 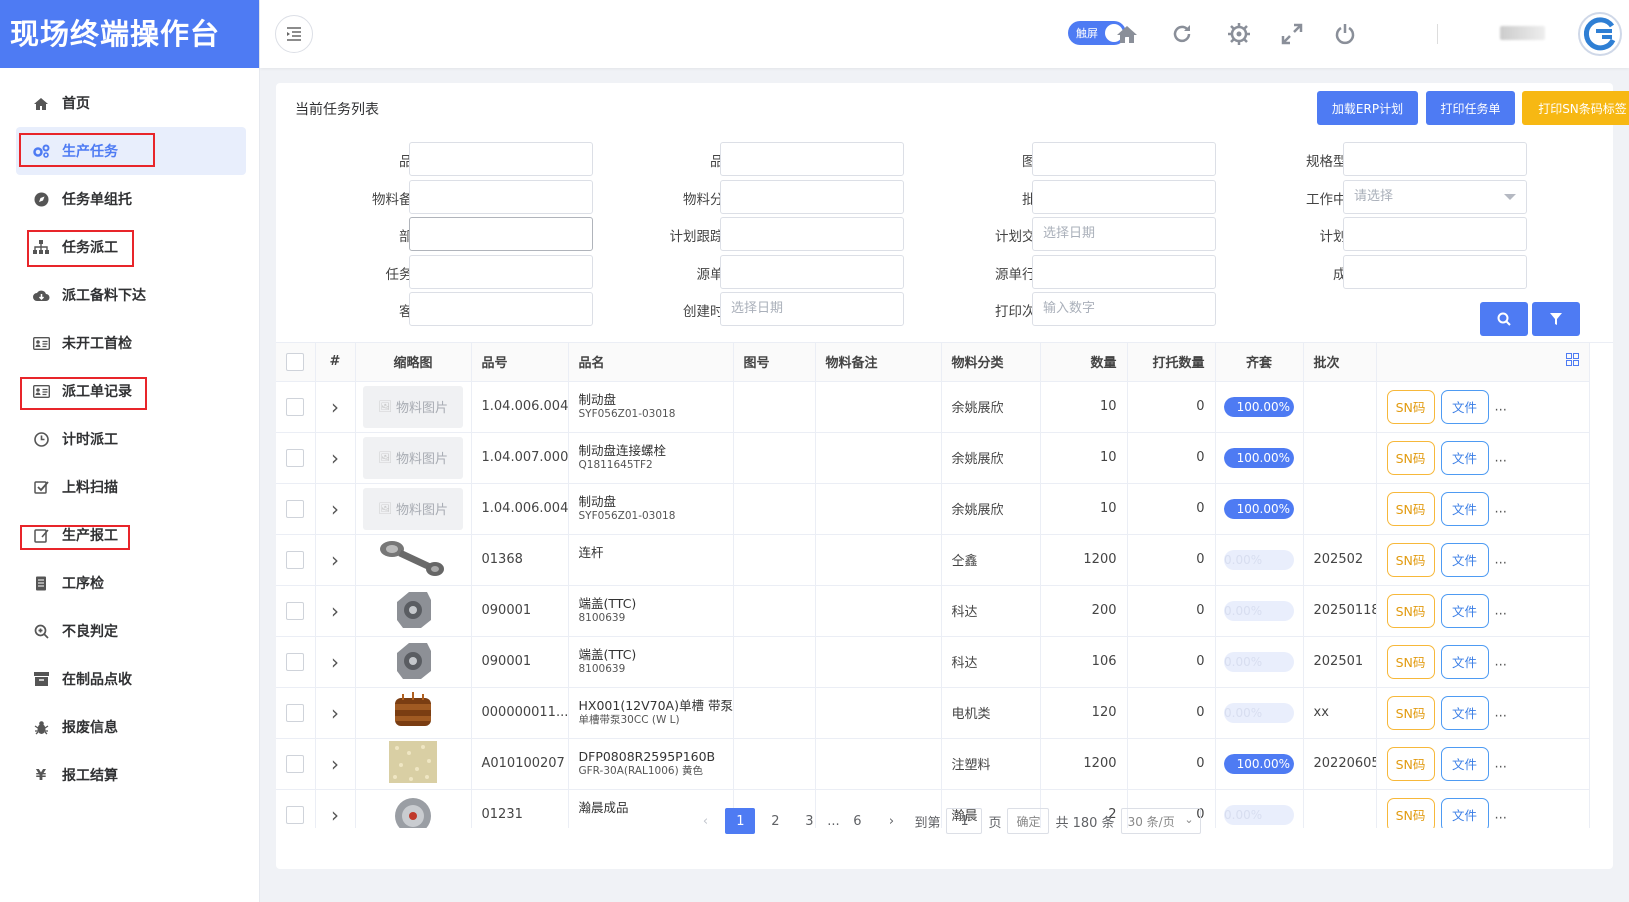 What do you see at coordinates (1292, 34) in the screenshot?
I see `fullscreen-icon` at bounding box center [1292, 34].